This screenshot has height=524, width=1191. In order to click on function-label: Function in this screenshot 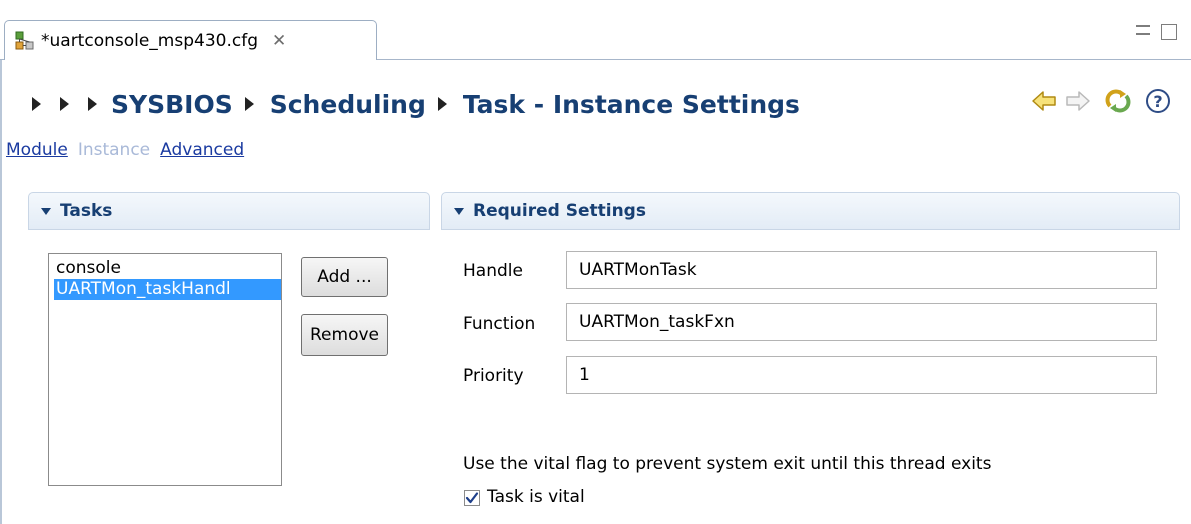, I will do `click(499, 324)`.